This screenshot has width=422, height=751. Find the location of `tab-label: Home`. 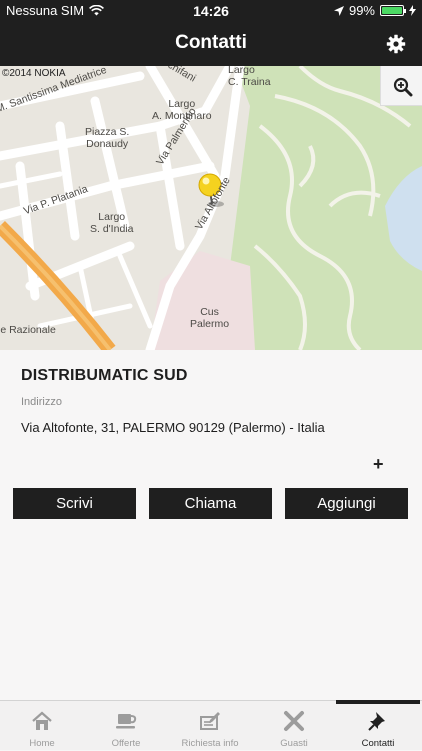

tab-label: Home is located at coordinates (42, 743).